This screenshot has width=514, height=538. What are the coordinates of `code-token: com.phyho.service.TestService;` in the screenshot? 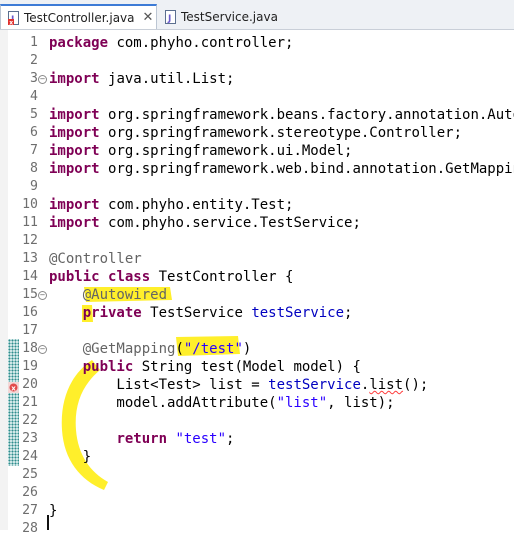 It's located at (234, 223).